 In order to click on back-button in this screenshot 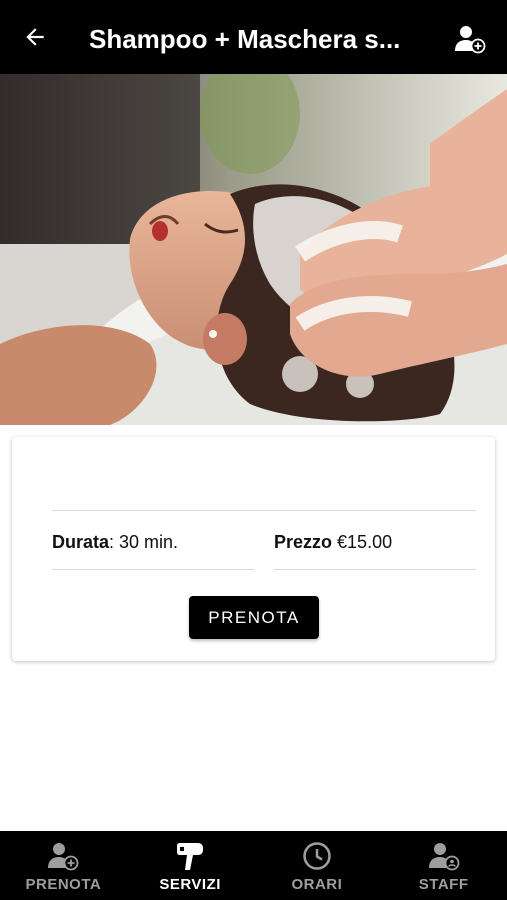, I will do `click(35, 37)`.